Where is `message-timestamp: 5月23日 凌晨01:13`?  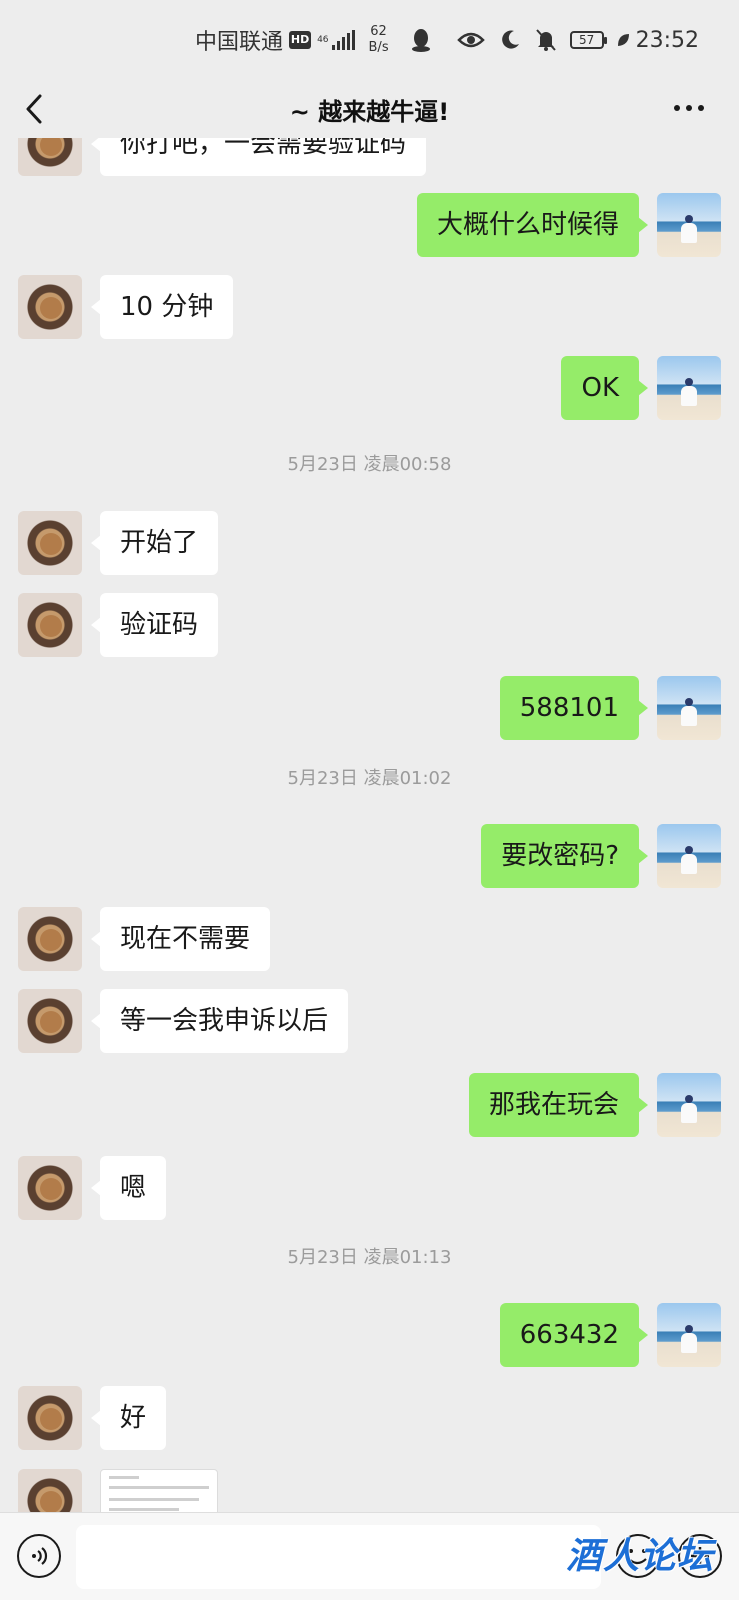
message-timestamp: 5月23日 凌晨01:13 is located at coordinates (369, 1257).